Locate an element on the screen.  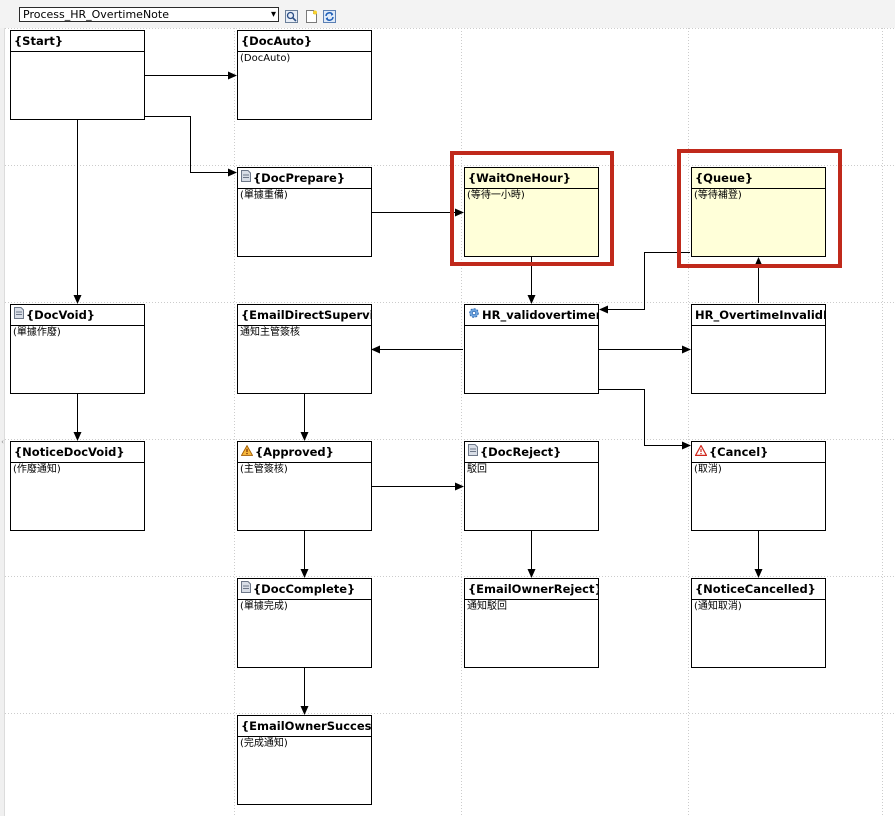
node-emaildirectsupervisor: {EmailDirectSupervis 通知主管簽核 is located at coordinates (304, 349).